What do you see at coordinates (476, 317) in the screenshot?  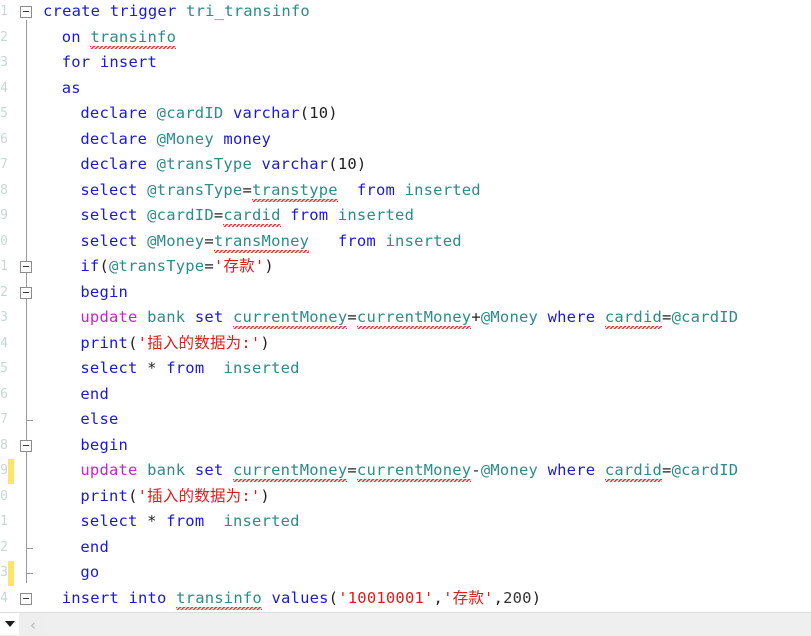 I see `code-token: +` at bounding box center [476, 317].